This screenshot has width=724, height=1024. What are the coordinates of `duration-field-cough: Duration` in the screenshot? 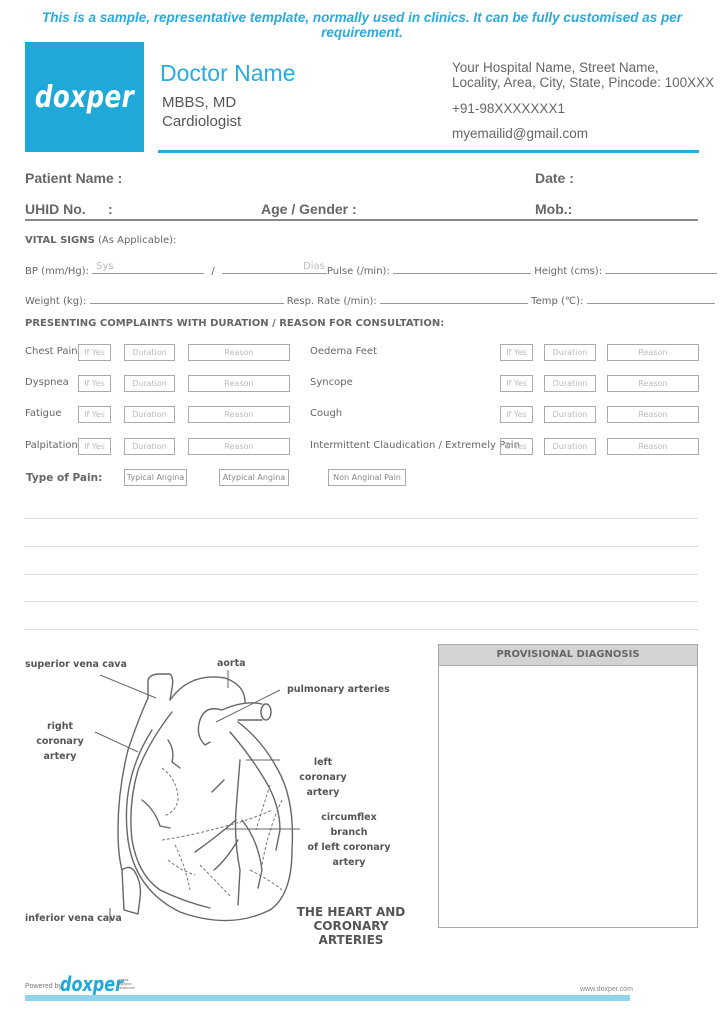 It's located at (570, 414).